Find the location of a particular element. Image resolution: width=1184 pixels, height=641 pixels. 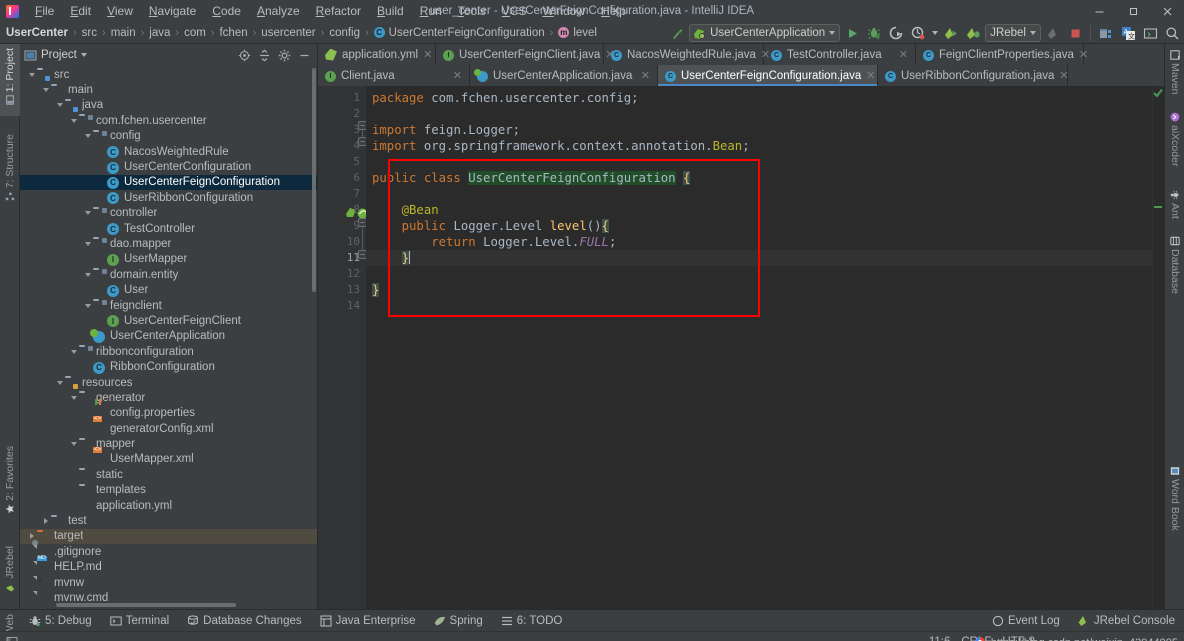

breadcrumb-item-main: main is located at coordinates (123, 33).